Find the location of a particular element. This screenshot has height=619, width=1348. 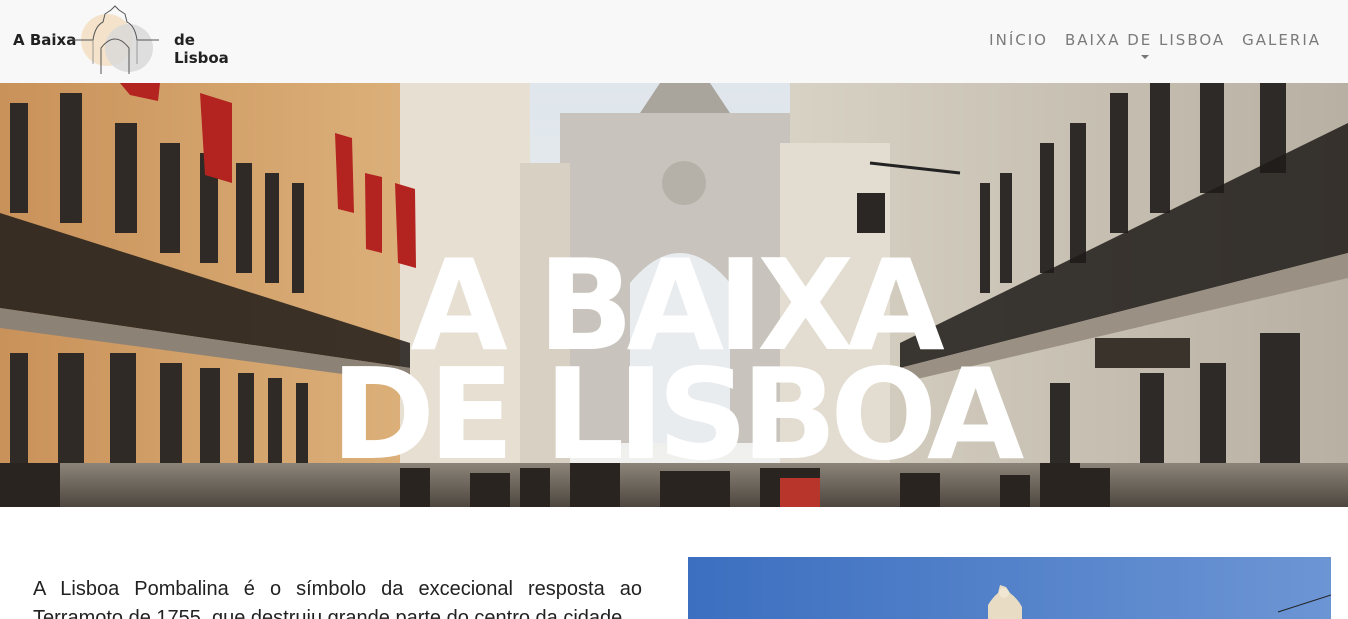

nav-item-label: Baixa de Lisboa is located at coordinates (1145, 40).